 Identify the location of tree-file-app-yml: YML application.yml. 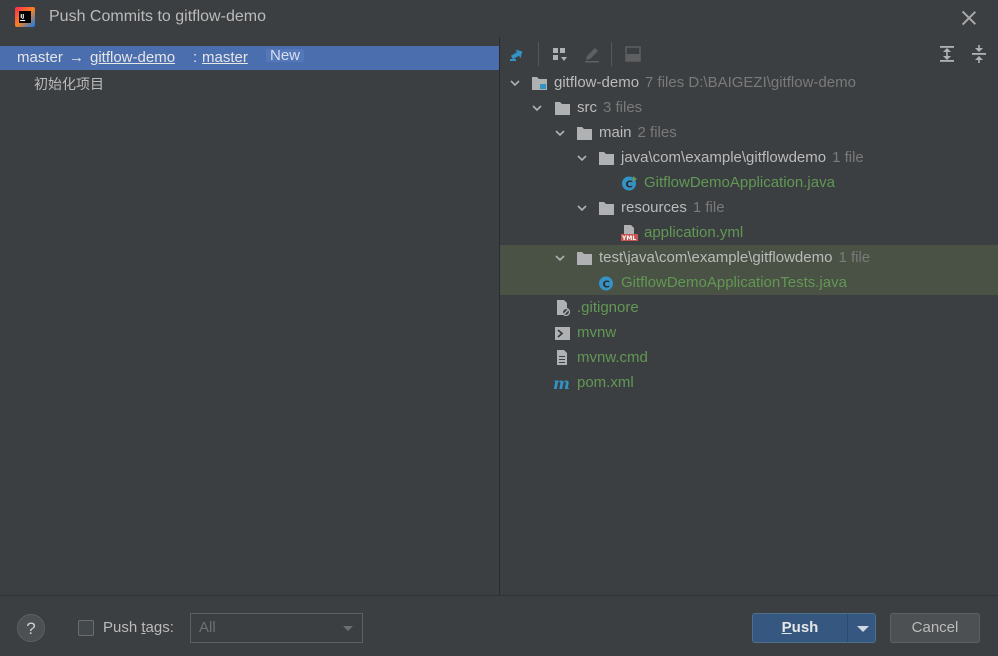
(749, 232).